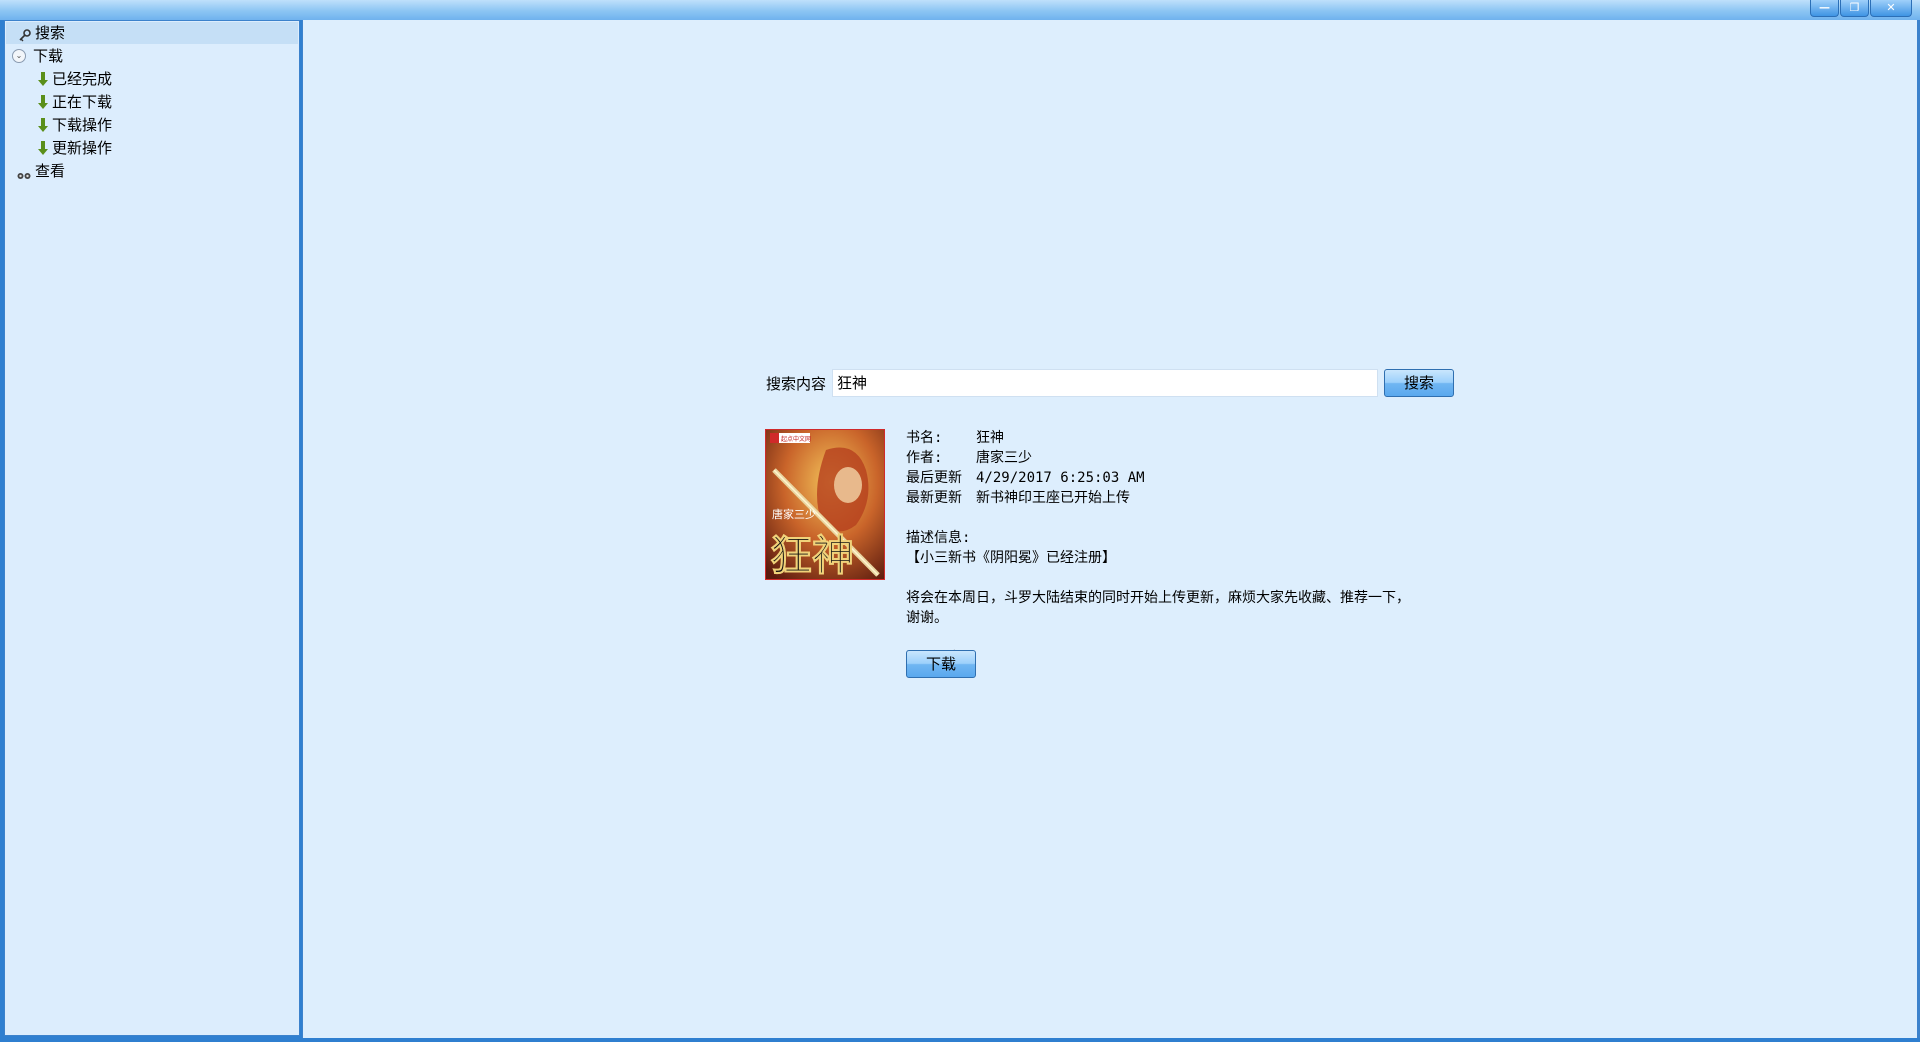 Image resolution: width=1920 pixels, height=1042 pixels. Describe the element at coordinates (938, 538) in the screenshot. I see `description-label: 描述信息:` at that location.